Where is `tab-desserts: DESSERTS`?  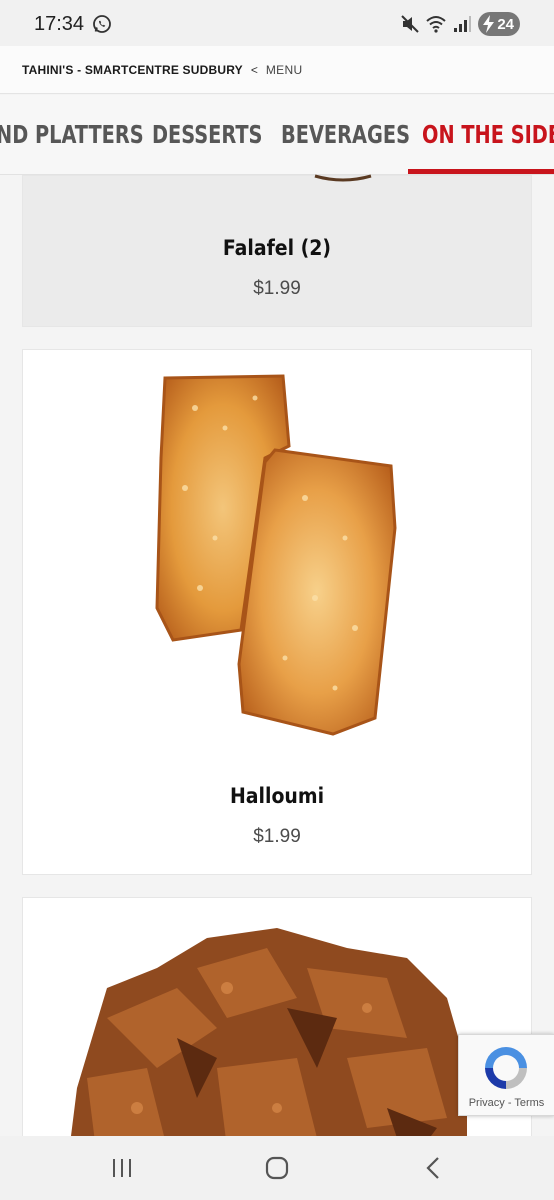 tab-desserts: DESSERTS is located at coordinates (207, 134).